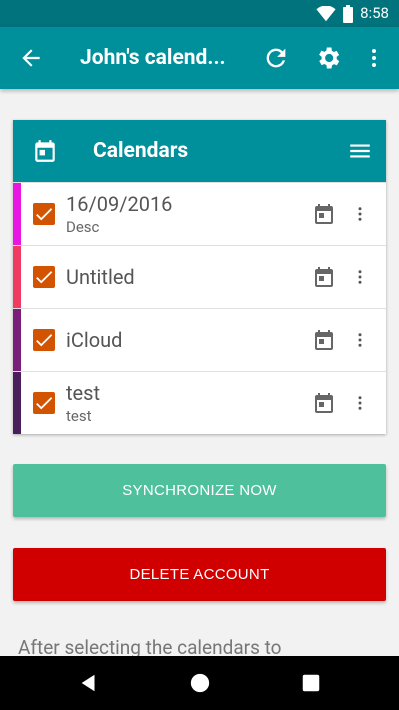 Image resolution: width=399 pixels, height=710 pixels. Describe the element at coordinates (83, 227) in the screenshot. I see `calendar-description: Desc` at that location.